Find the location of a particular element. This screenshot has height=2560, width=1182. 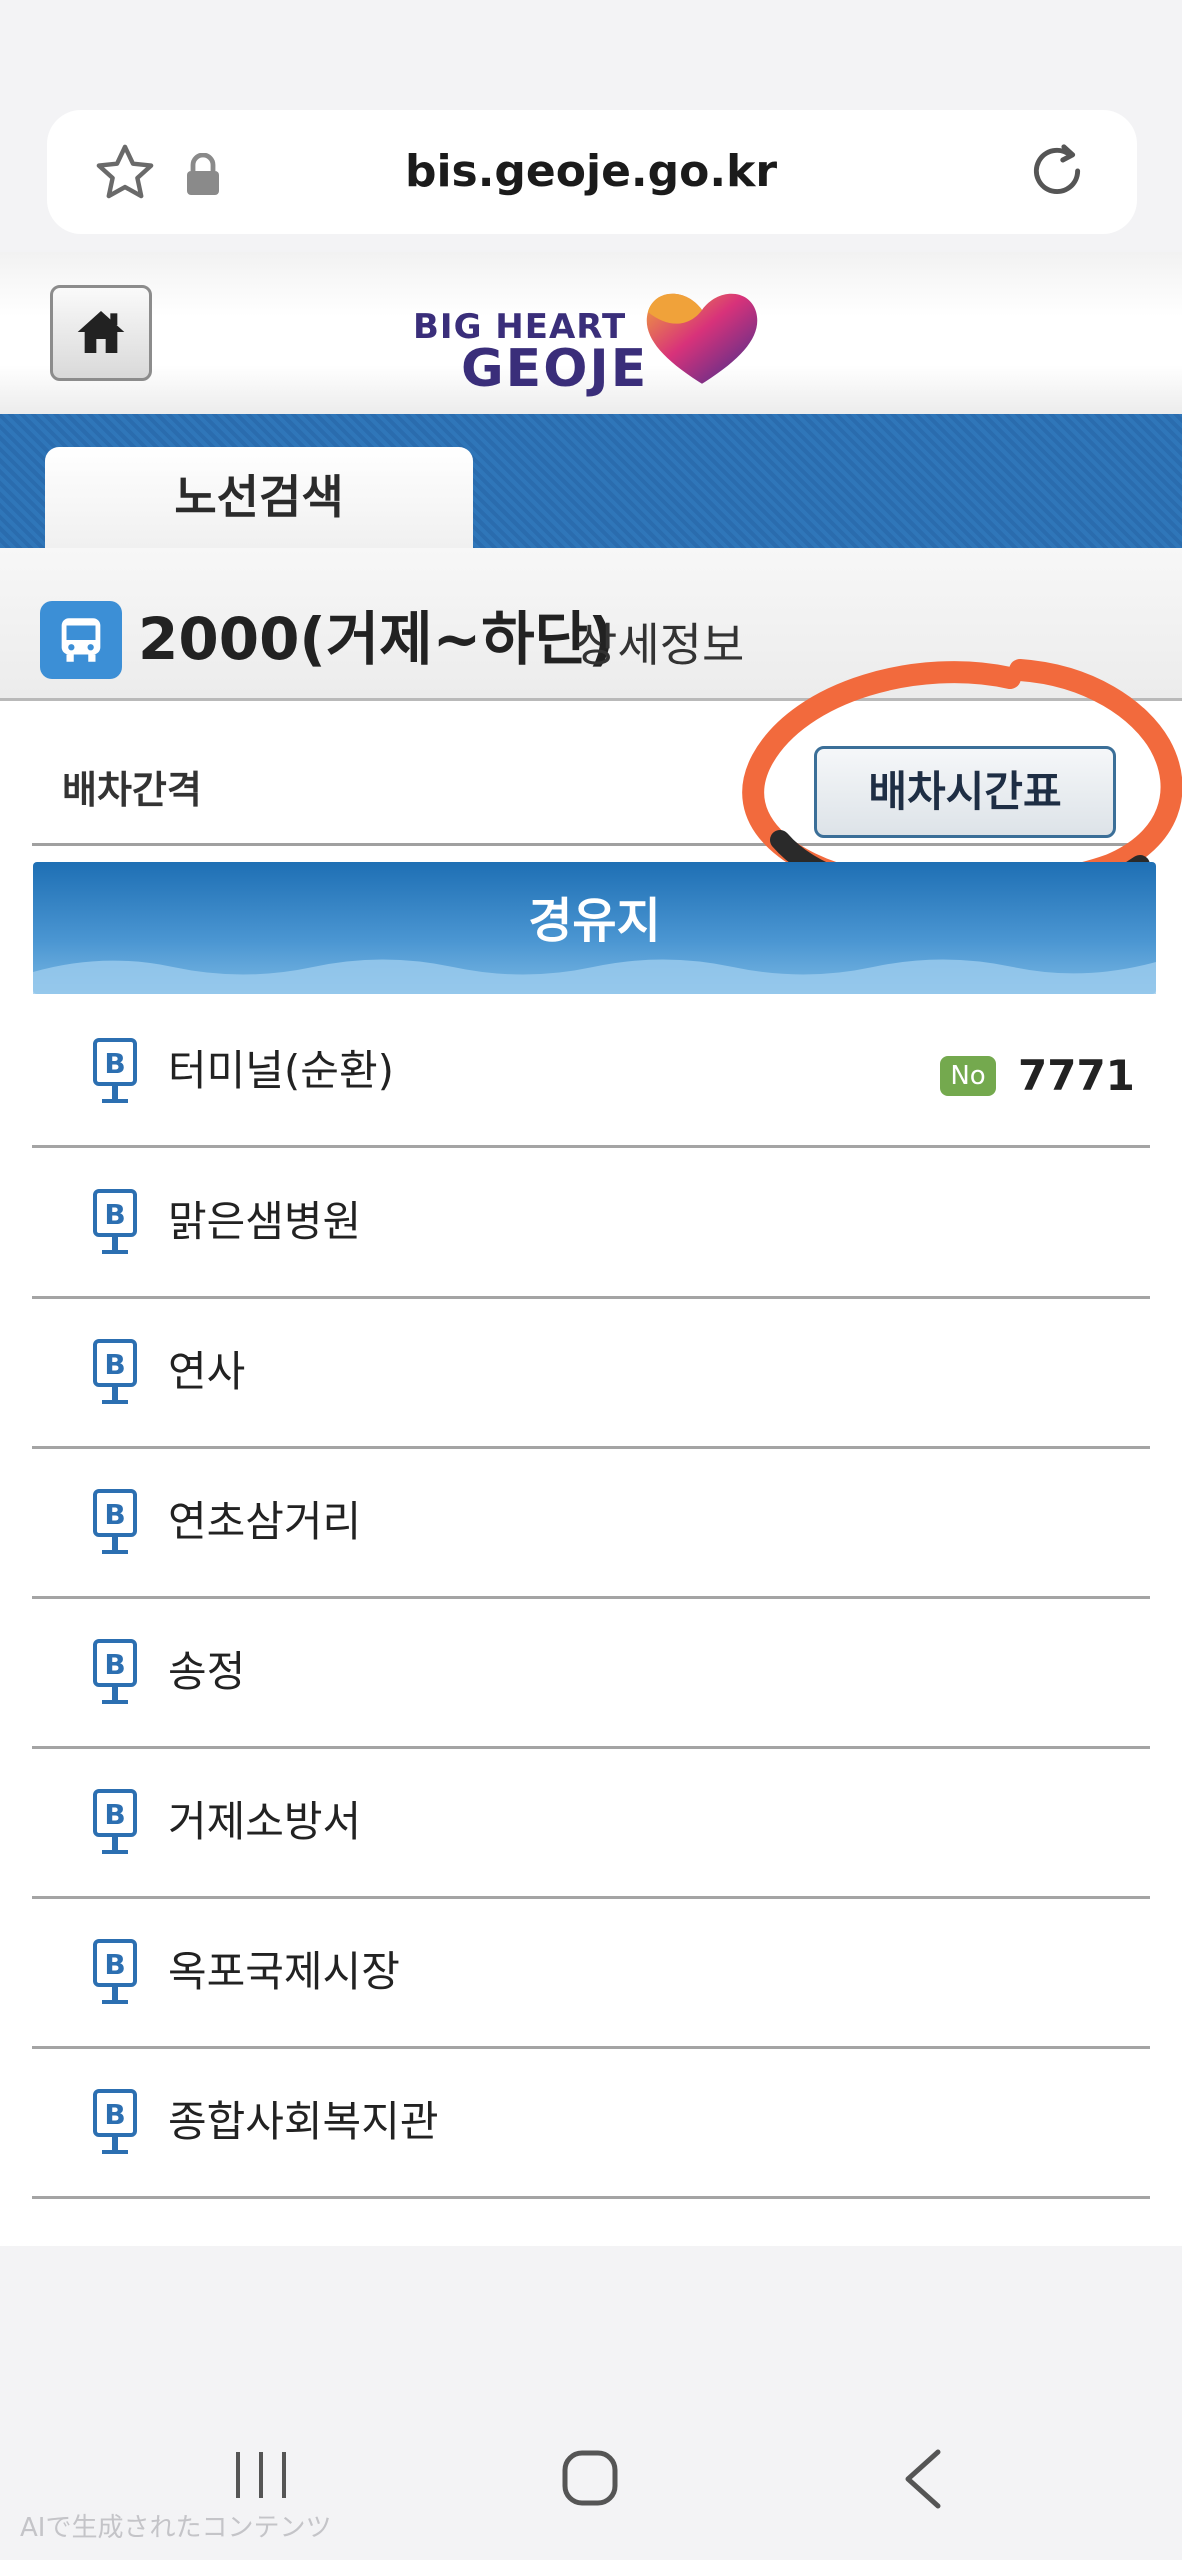

logo-text-line2: GEOJE is located at coordinates (555, 369).